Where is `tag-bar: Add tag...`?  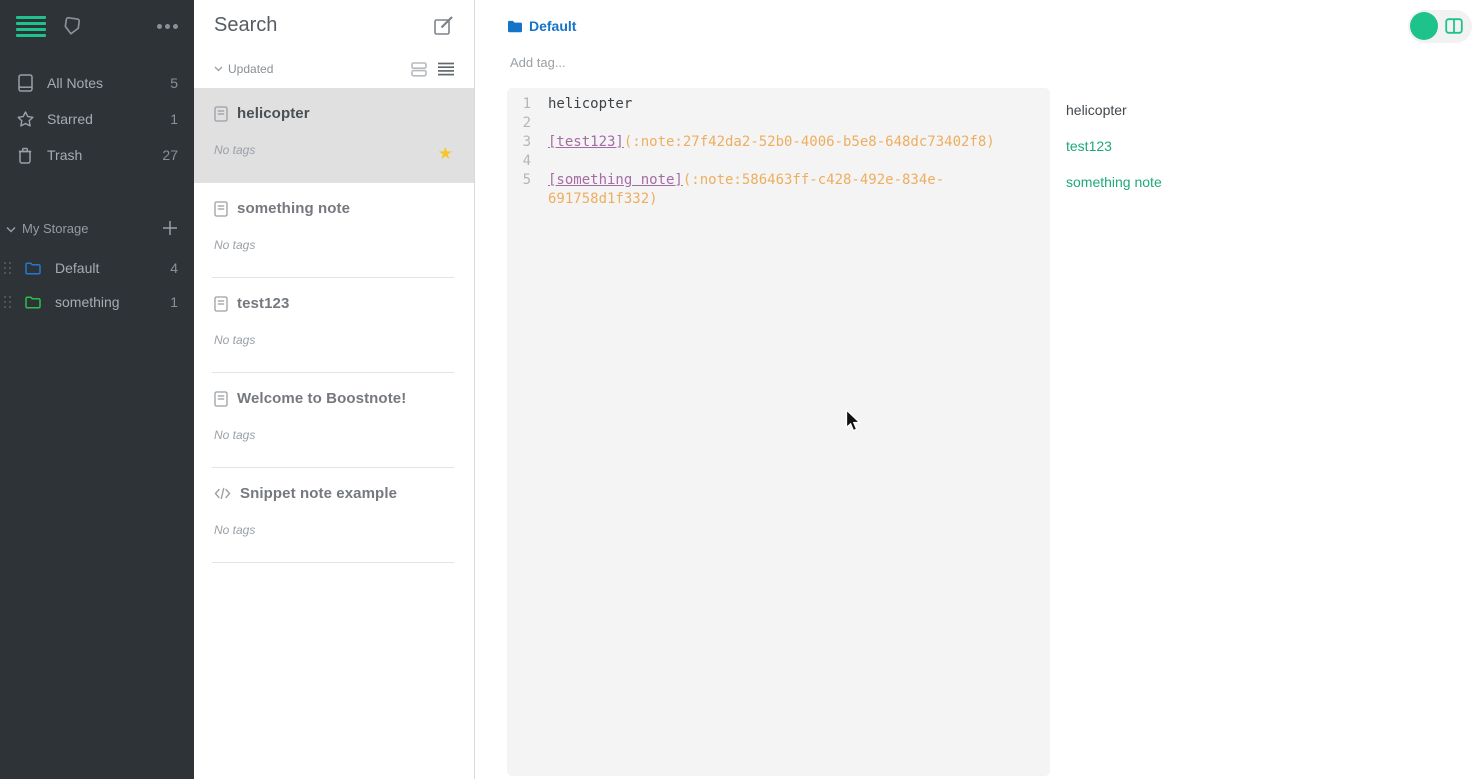
tag-bar: Add tag... is located at coordinates (976, 62).